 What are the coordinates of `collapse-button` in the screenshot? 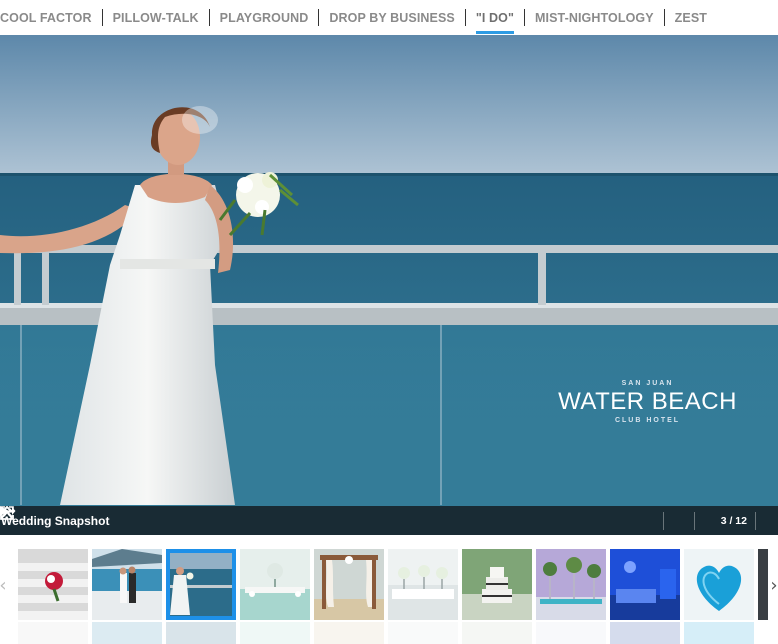 It's located at (332, 520).